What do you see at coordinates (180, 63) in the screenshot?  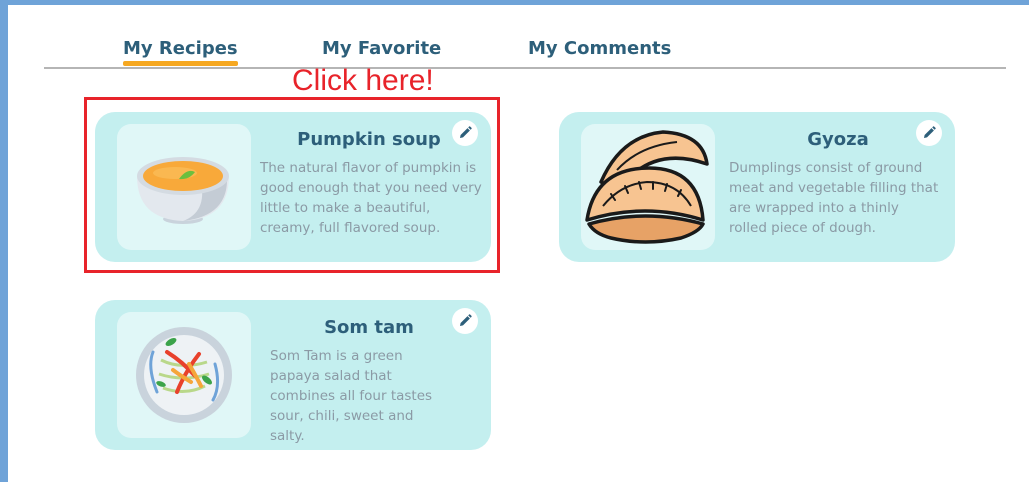 I see `active-tab-indicator` at bounding box center [180, 63].